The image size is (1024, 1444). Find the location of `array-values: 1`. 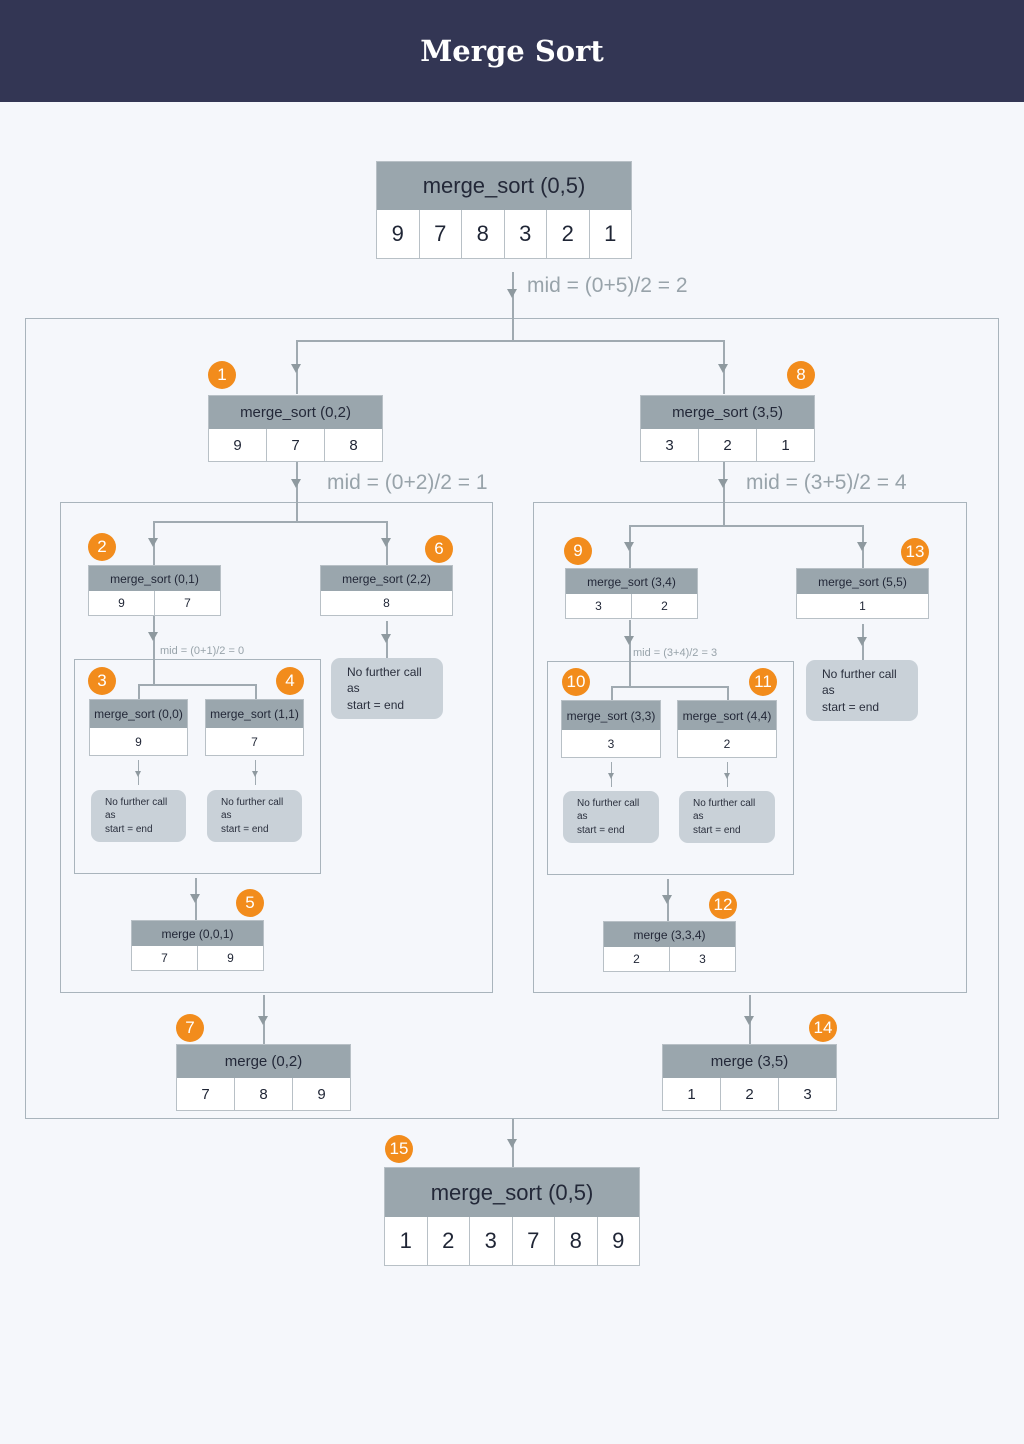

array-values: 1 is located at coordinates (862, 606).